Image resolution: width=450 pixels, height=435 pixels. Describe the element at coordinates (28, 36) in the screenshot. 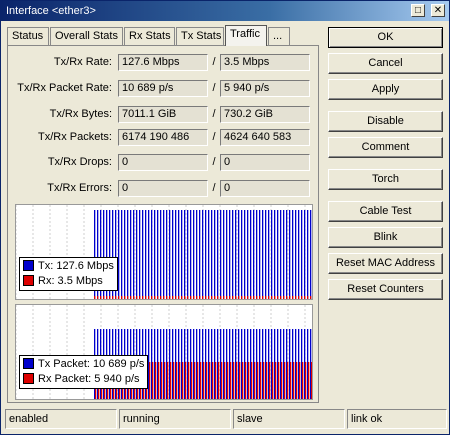

I see `tab-status: Status` at that location.